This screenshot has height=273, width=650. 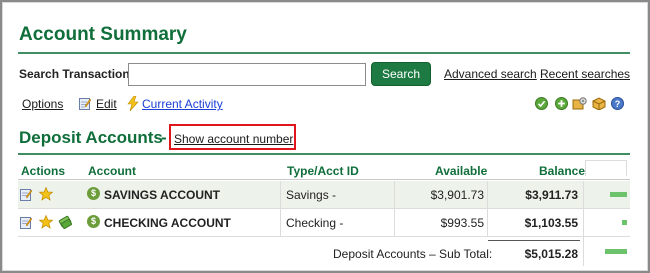 What do you see at coordinates (324, 179) in the screenshot?
I see `table-header-divider` at bounding box center [324, 179].